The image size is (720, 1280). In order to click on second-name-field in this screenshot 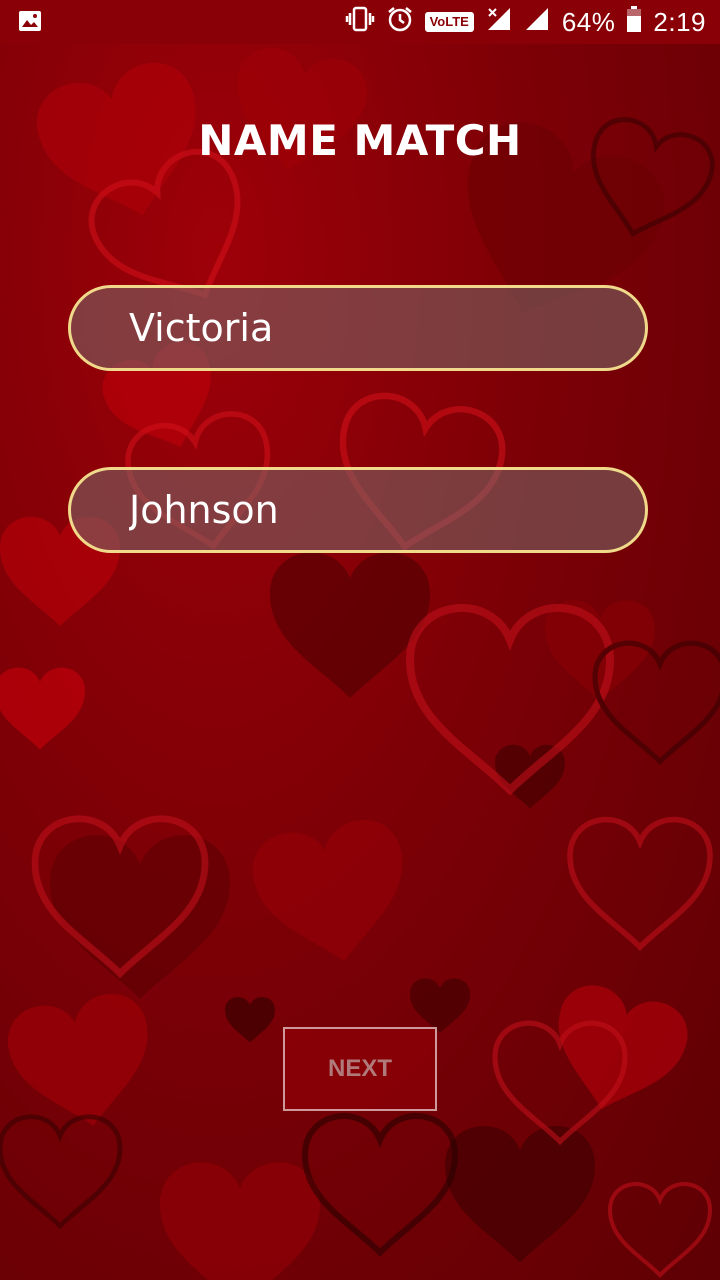, I will do `click(358, 510)`.